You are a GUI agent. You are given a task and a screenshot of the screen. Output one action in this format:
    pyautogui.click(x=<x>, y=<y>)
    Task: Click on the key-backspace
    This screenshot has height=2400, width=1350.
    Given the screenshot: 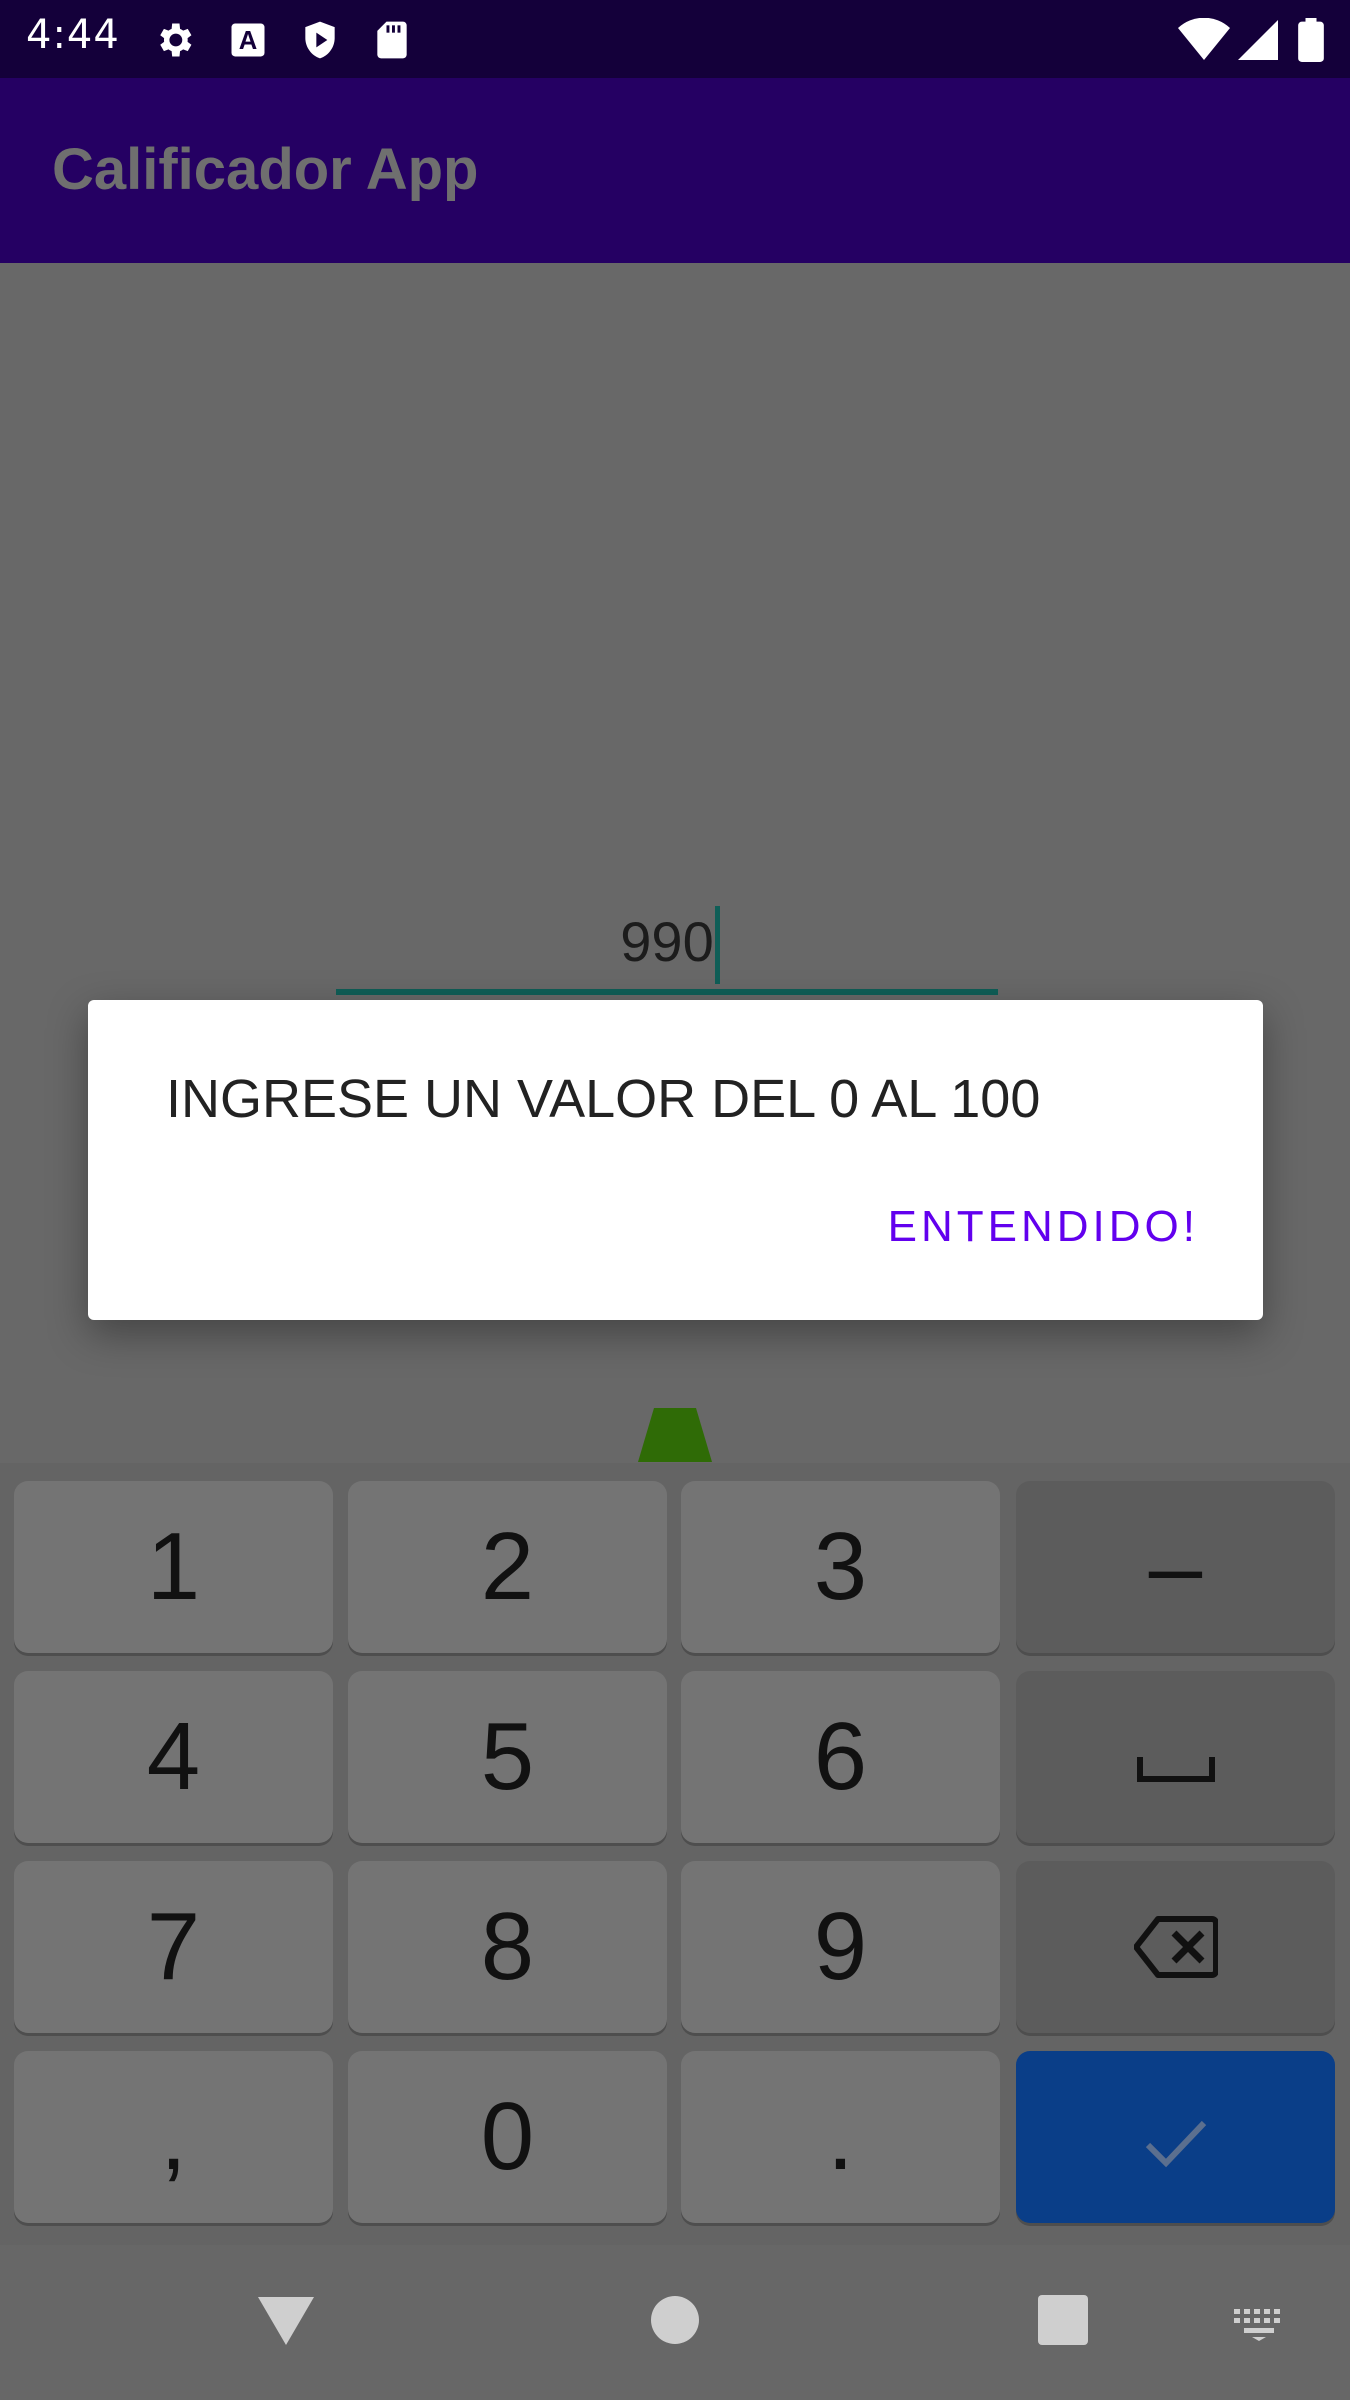 What is the action you would take?
    pyautogui.click(x=1175, y=1947)
    